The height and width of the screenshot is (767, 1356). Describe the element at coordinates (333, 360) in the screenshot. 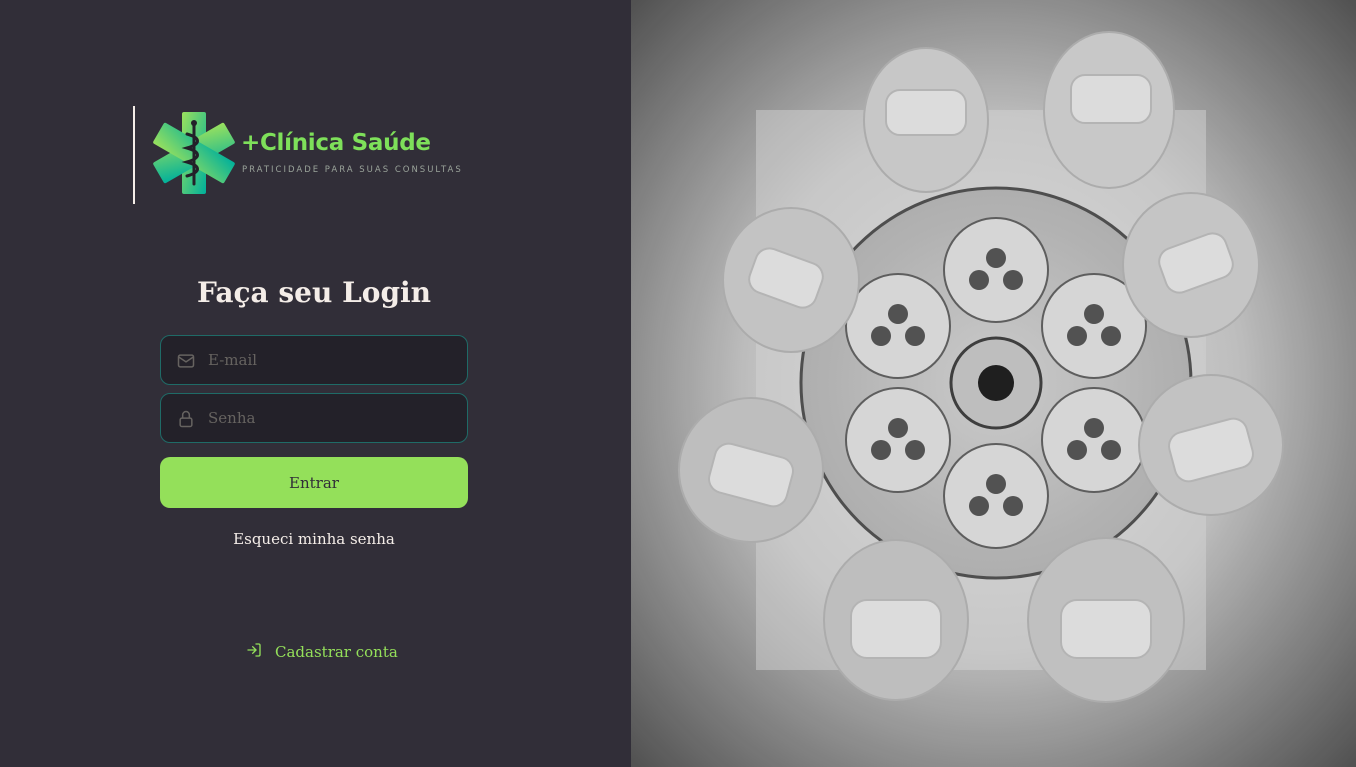

I see `email-input` at that location.